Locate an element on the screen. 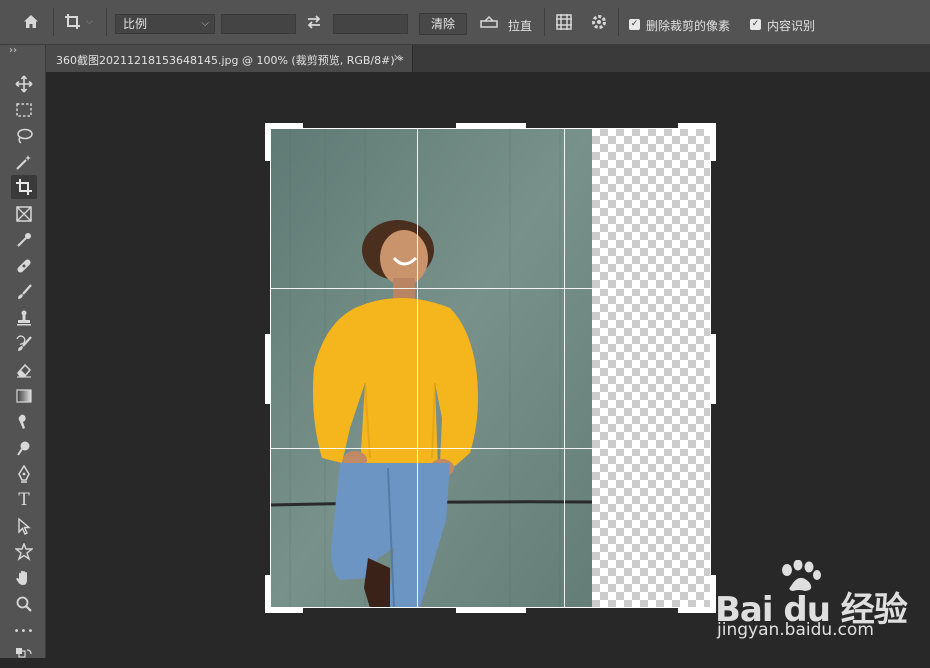 Image resolution: width=930 pixels, height=668 pixels. more-tools-icon: ••• is located at coordinates (24, 631).